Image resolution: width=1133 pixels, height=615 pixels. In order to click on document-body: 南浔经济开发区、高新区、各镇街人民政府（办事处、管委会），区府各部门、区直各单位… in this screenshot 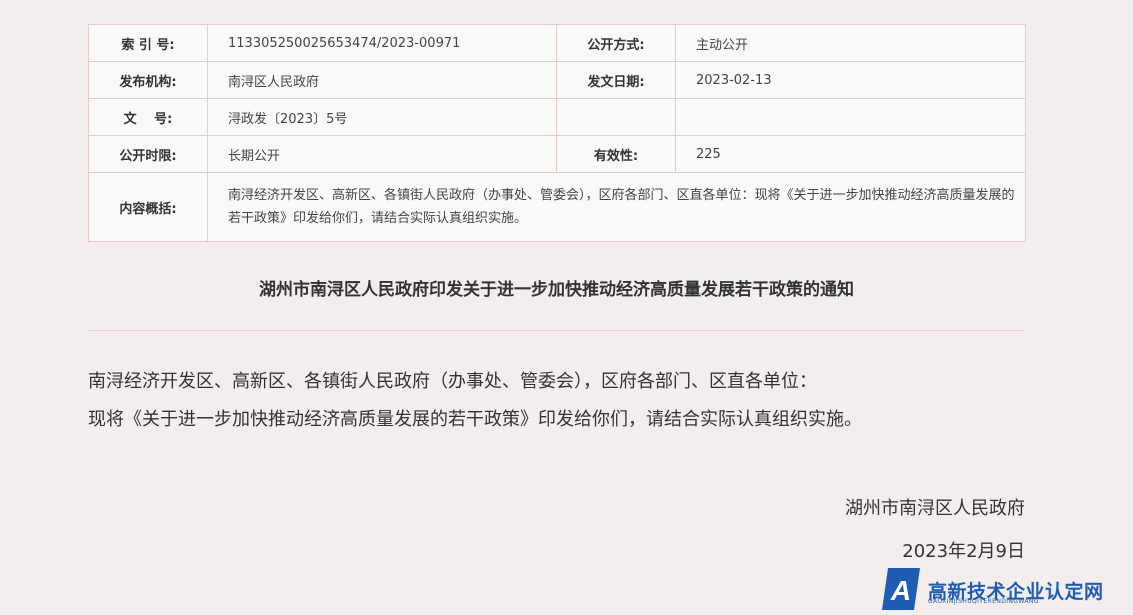, I will do `click(556, 401)`.